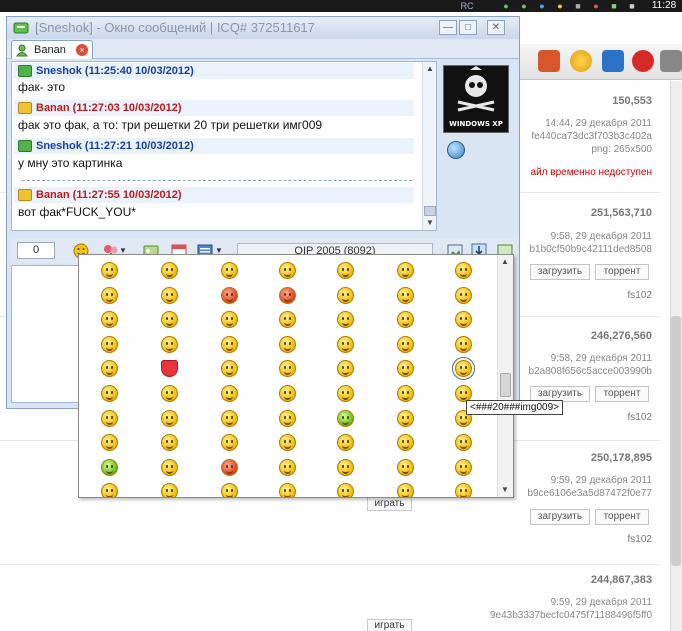 Image resolution: width=682 pixels, height=631 pixels. Describe the element at coordinates (560, 6) in the screenshot. I see `tray-icon-4: ●` at that location.